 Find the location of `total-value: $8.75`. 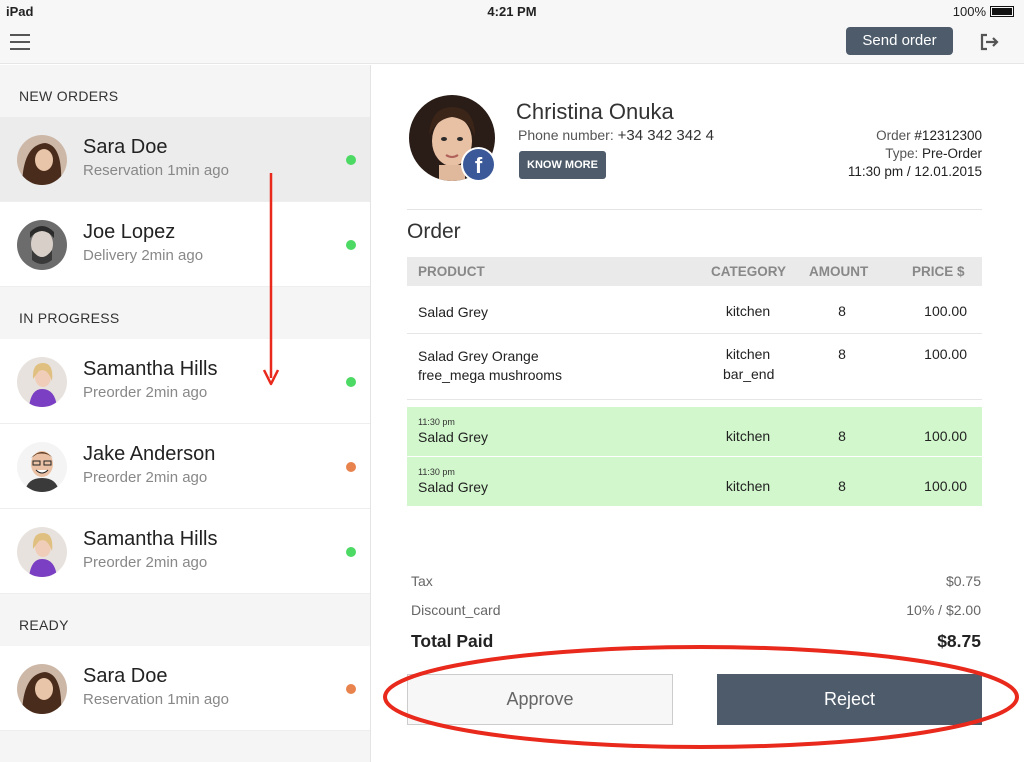

total-value: $8.75 is located at coordinates (959, 641).